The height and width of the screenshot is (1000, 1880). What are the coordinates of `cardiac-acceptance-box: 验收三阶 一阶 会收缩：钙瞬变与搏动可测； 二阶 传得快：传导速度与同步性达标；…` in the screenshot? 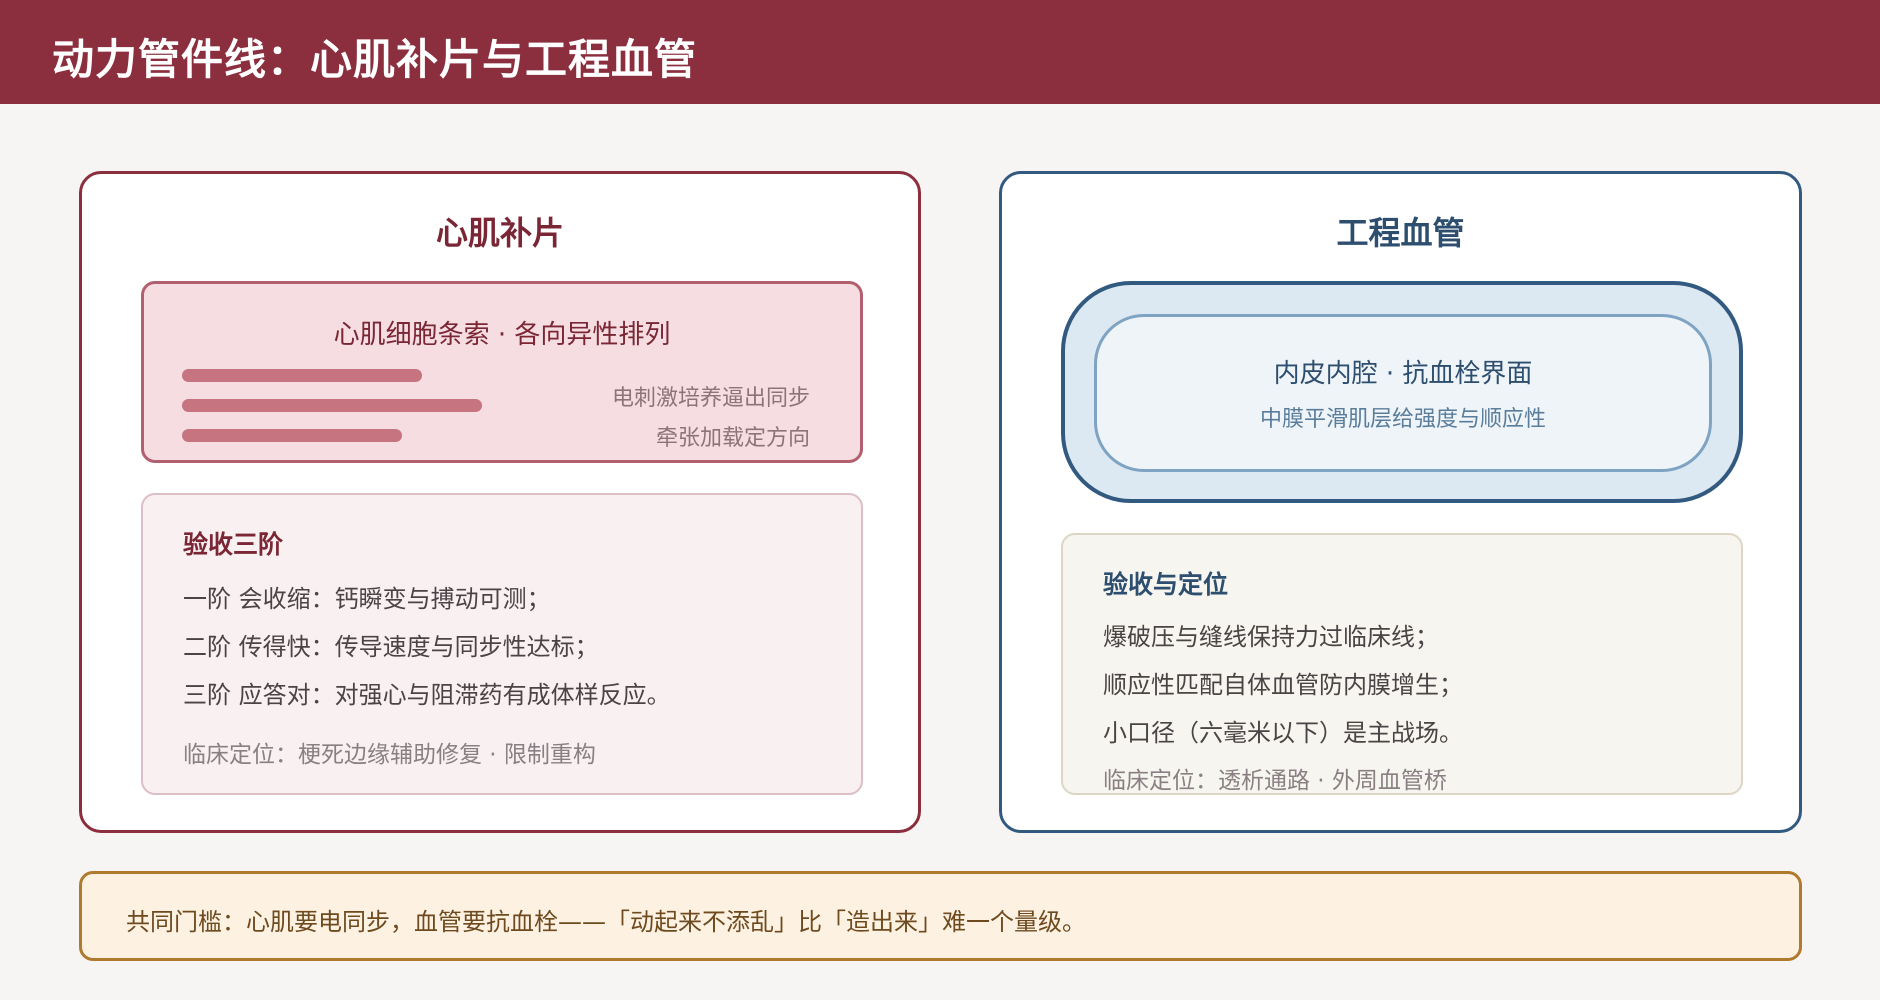 It's located at (502, 644).